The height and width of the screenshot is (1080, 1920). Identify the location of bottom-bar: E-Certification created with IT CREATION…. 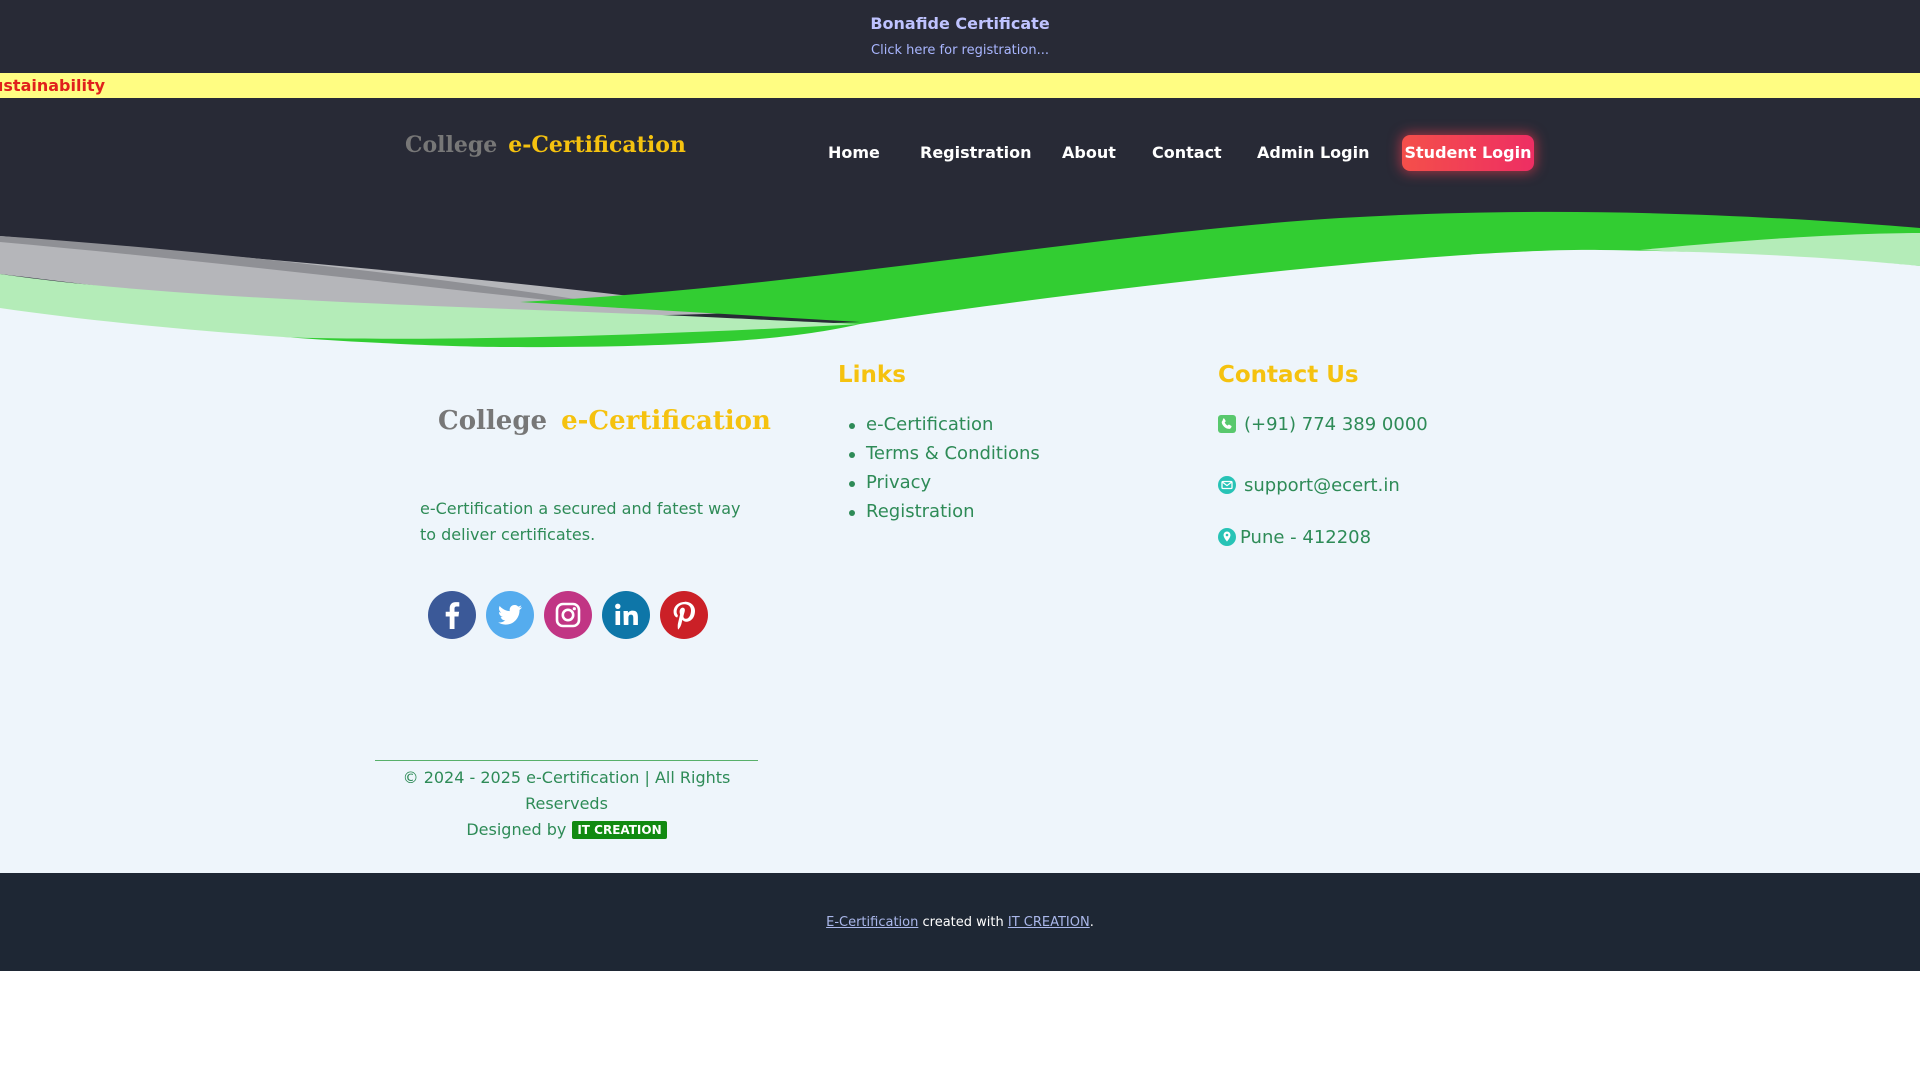
(960, 922).